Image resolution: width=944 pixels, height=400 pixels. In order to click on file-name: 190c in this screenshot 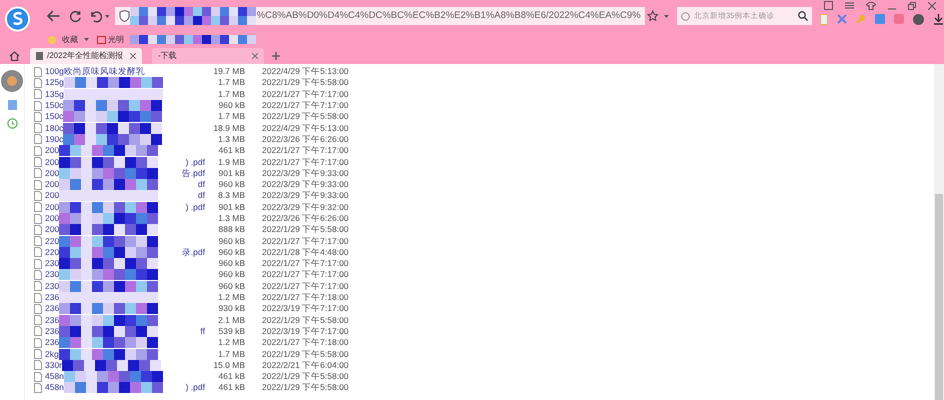, I will do `click(54, 139)`.